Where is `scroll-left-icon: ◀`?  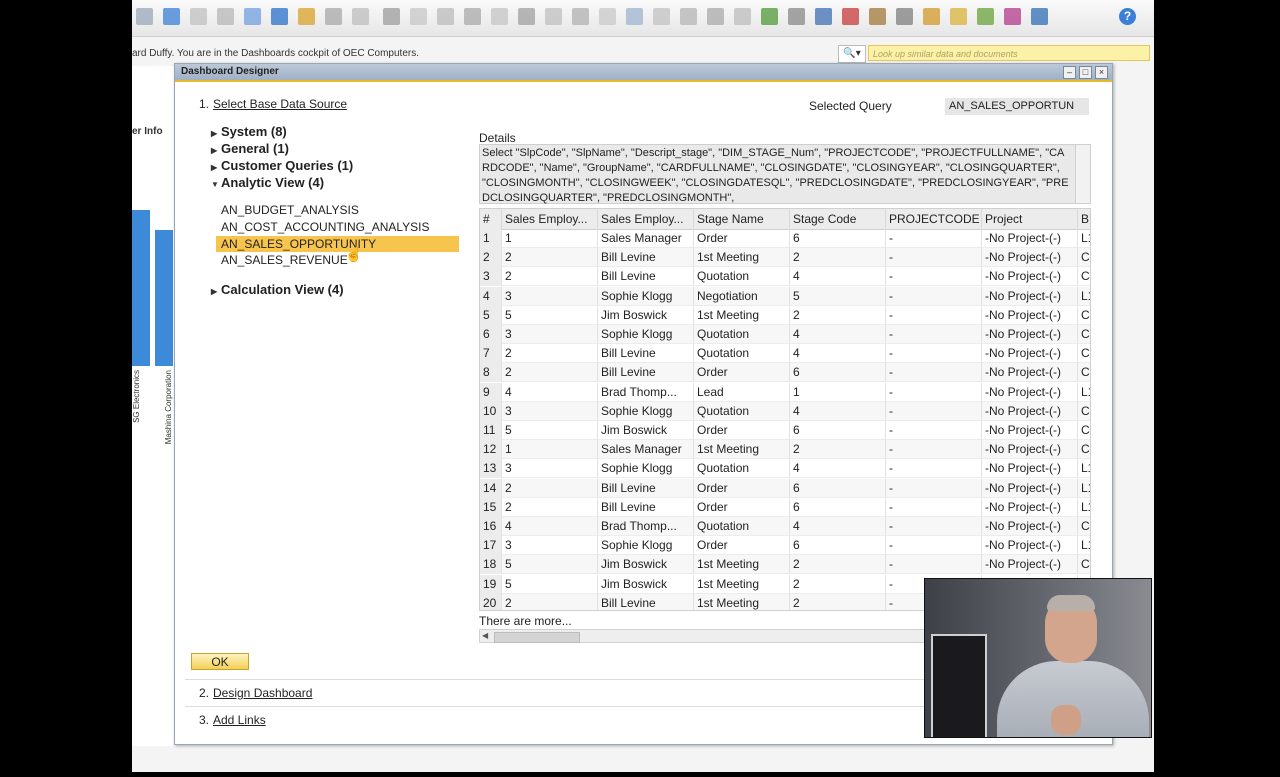 scroll-left-icon: ◀ is located at coordinates (485, 635).